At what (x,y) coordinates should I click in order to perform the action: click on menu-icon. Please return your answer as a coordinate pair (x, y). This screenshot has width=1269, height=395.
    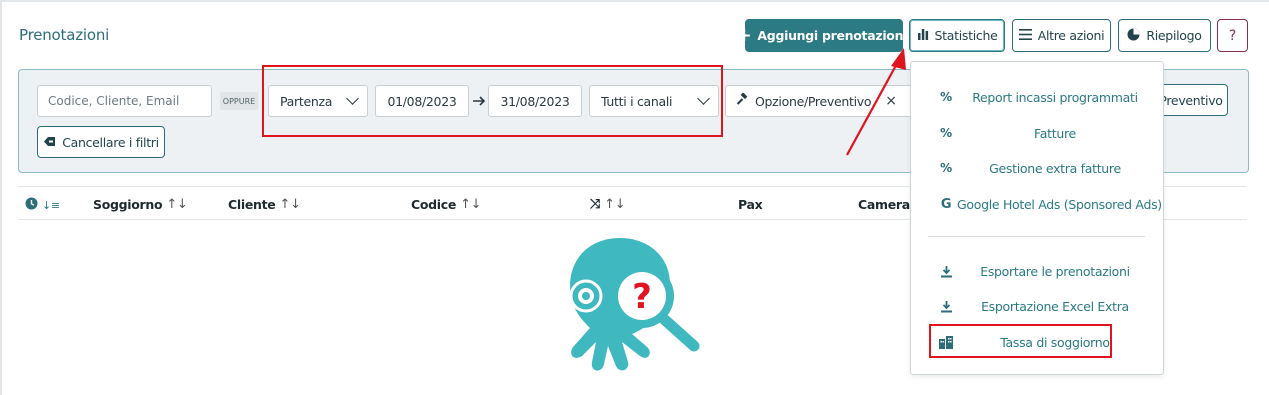
    Looking at the image, I should click on (1025, 35).